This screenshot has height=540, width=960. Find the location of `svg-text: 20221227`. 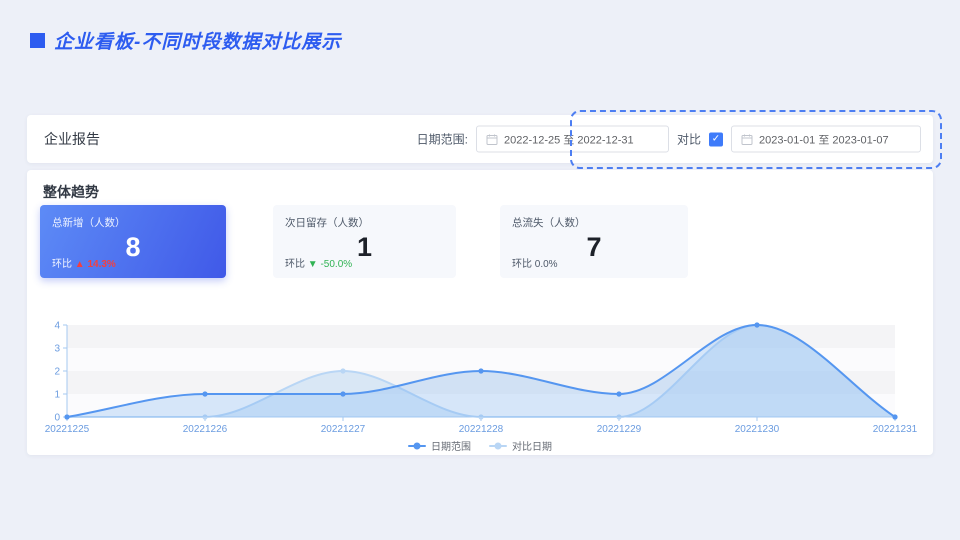

svg-text: 20221227 is located at coordinates (343, 429).